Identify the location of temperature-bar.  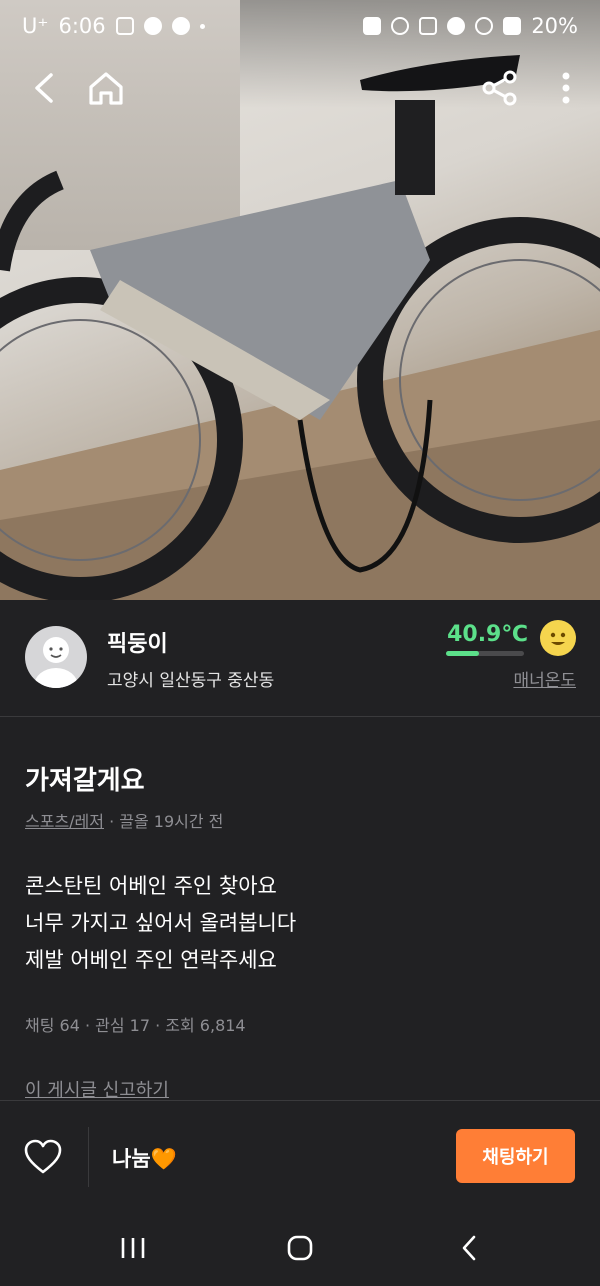
(485, 653).